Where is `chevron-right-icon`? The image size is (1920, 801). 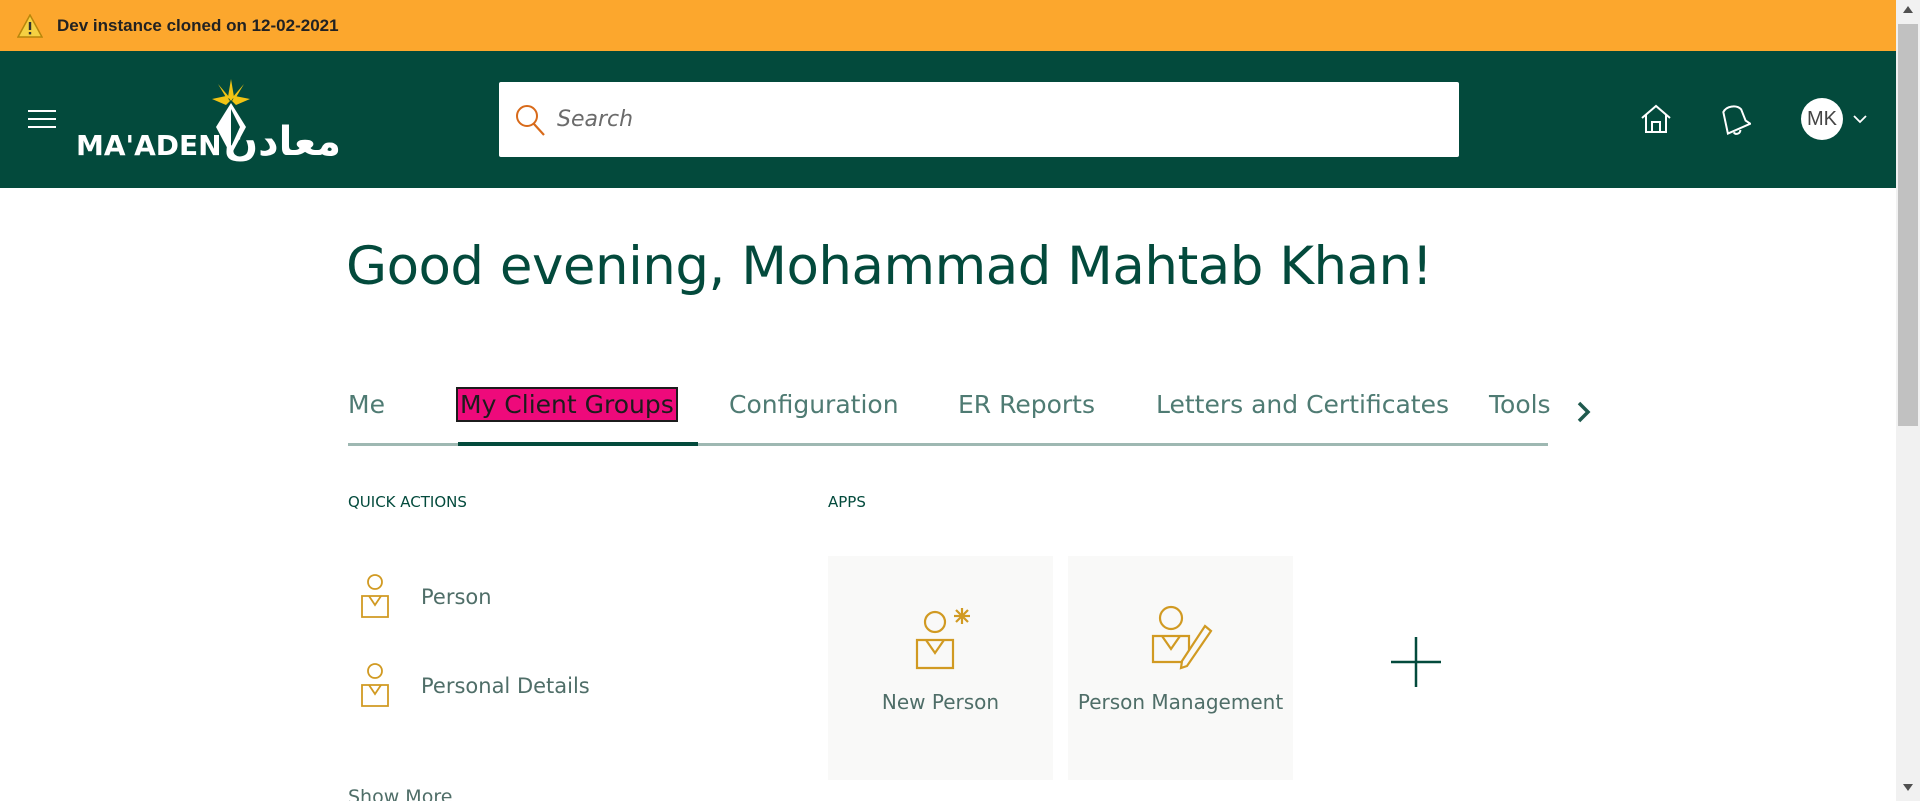
chevron-right-icon is located at coordinates (1584, 412).